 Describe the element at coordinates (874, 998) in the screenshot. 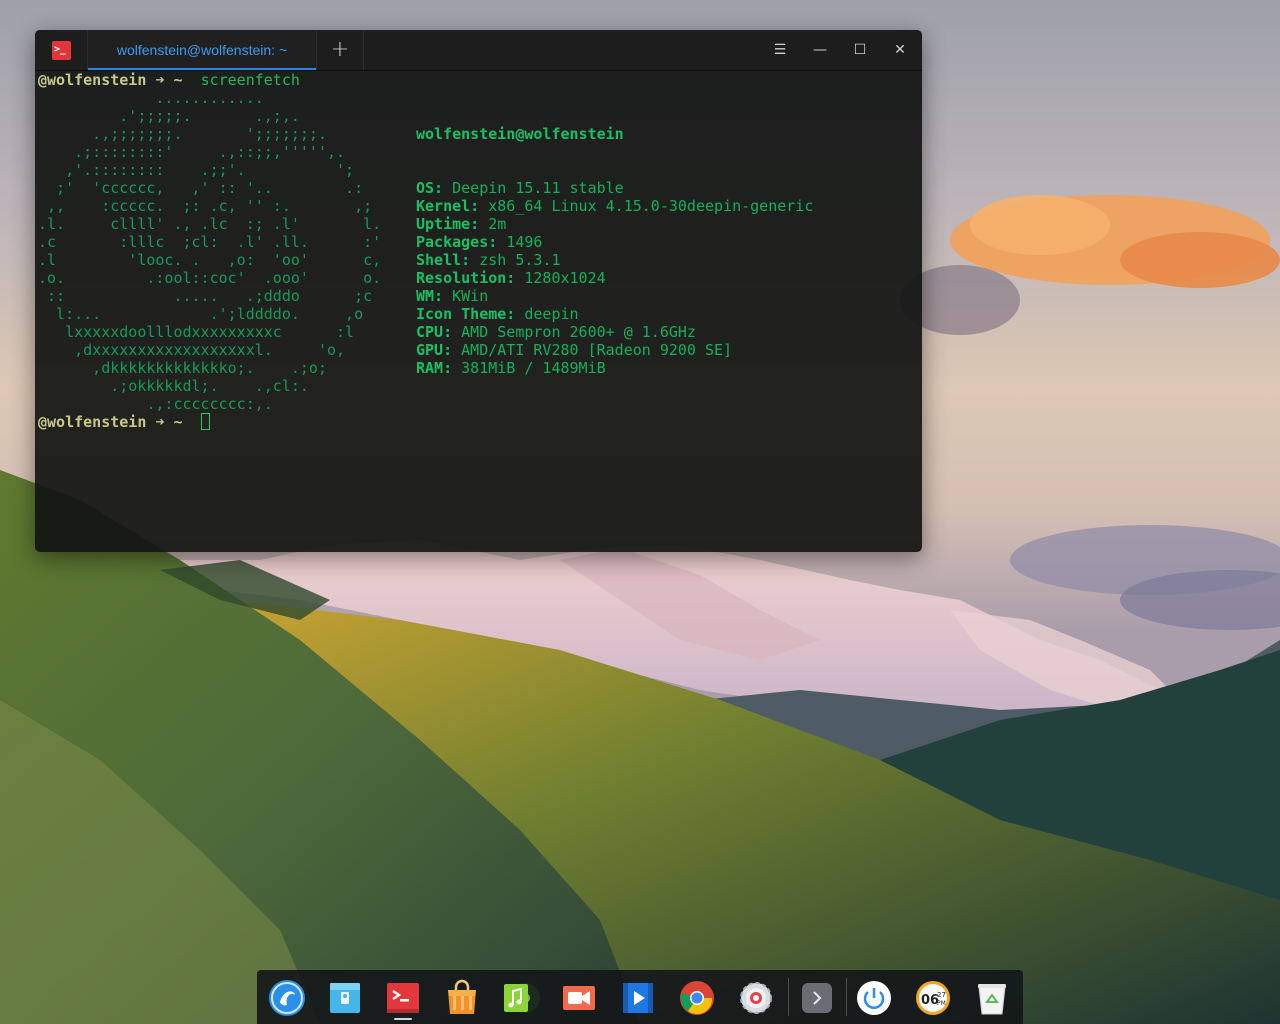

I see `power-icon` at that location.